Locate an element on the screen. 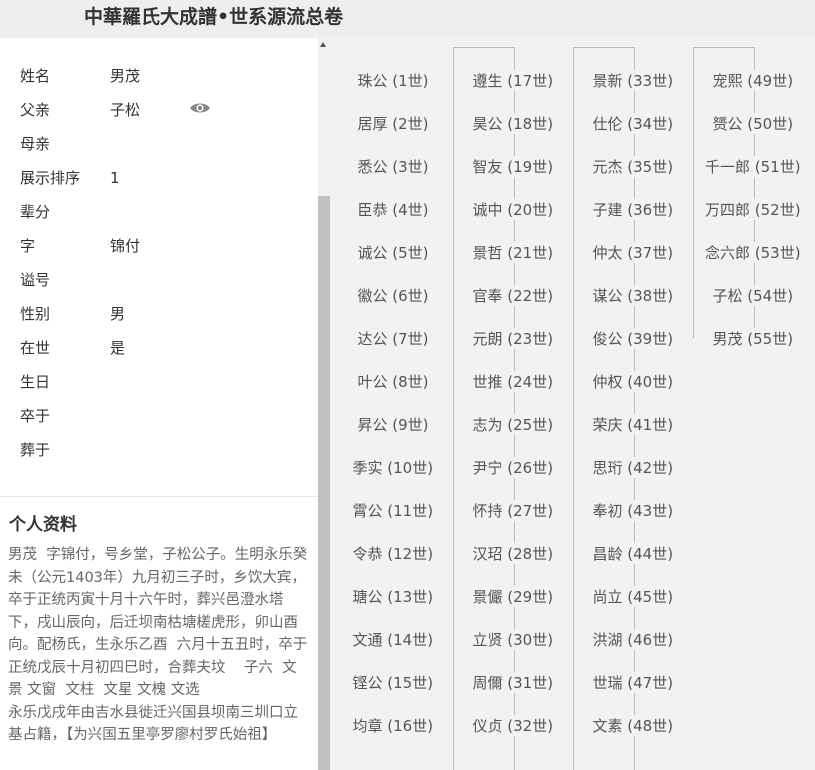 This screenshot has height=770, width=815. generation-node: 洪湖 (46世) is located at coordinates (633, 639).